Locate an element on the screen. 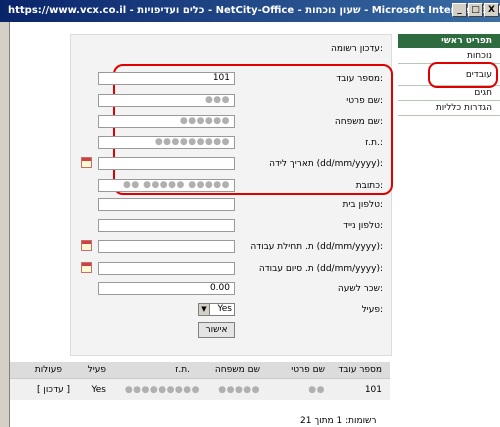 The image size is (500, 427). employee-number-field: 101 is located at coordinates (166, 78).